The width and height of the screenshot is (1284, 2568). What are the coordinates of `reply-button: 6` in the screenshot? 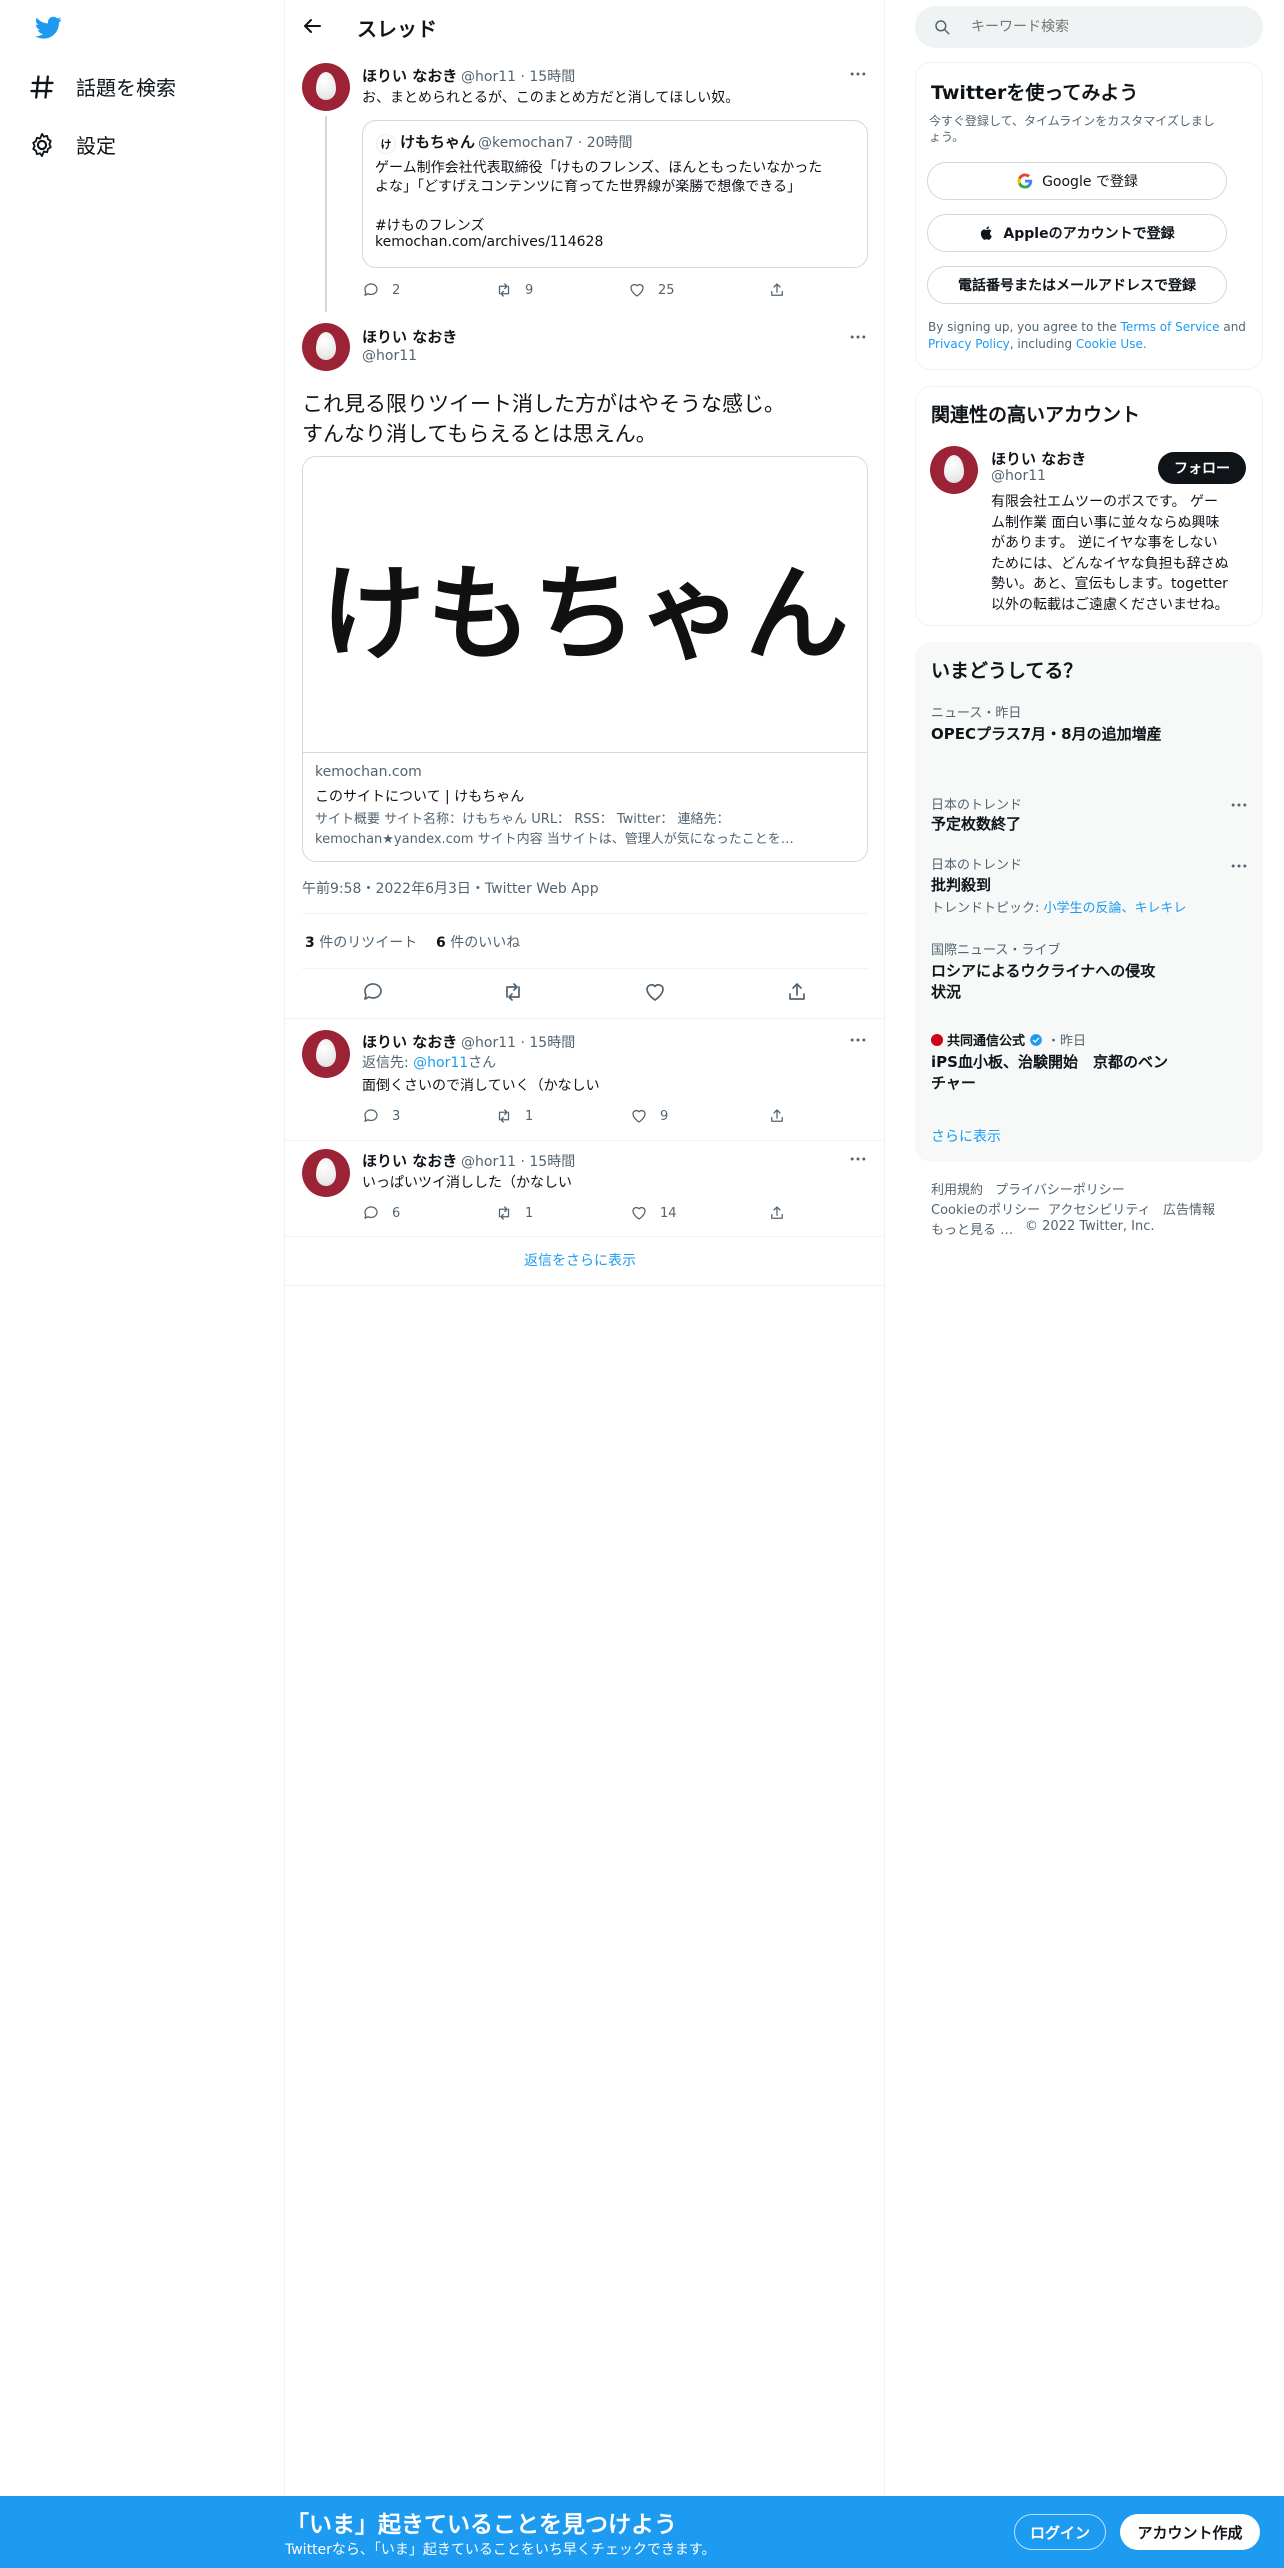 It's located at (381, 1213).